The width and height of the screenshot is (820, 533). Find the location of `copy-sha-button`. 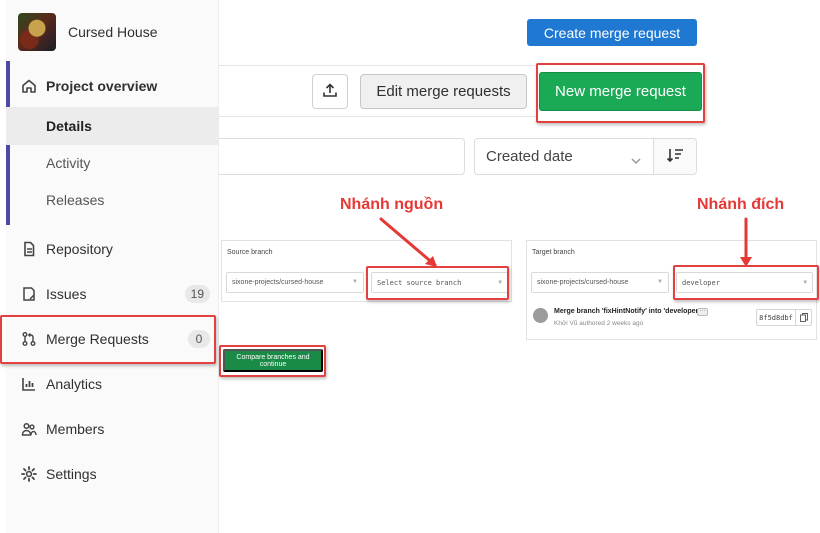

copy-sha-button is located at coordinates (804, 317).